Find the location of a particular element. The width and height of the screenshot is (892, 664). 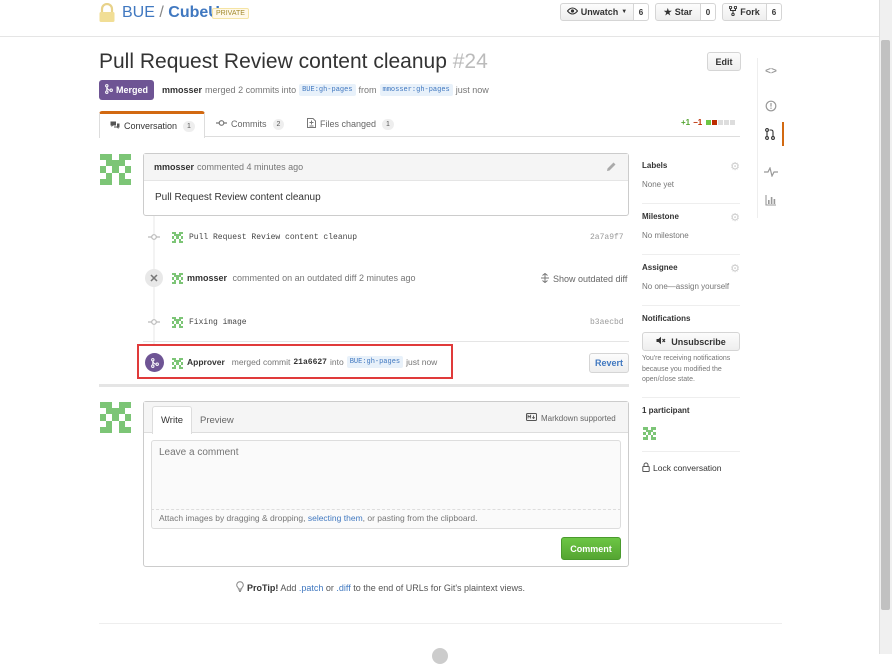

issue-icon is located at coordinates (771, 106).